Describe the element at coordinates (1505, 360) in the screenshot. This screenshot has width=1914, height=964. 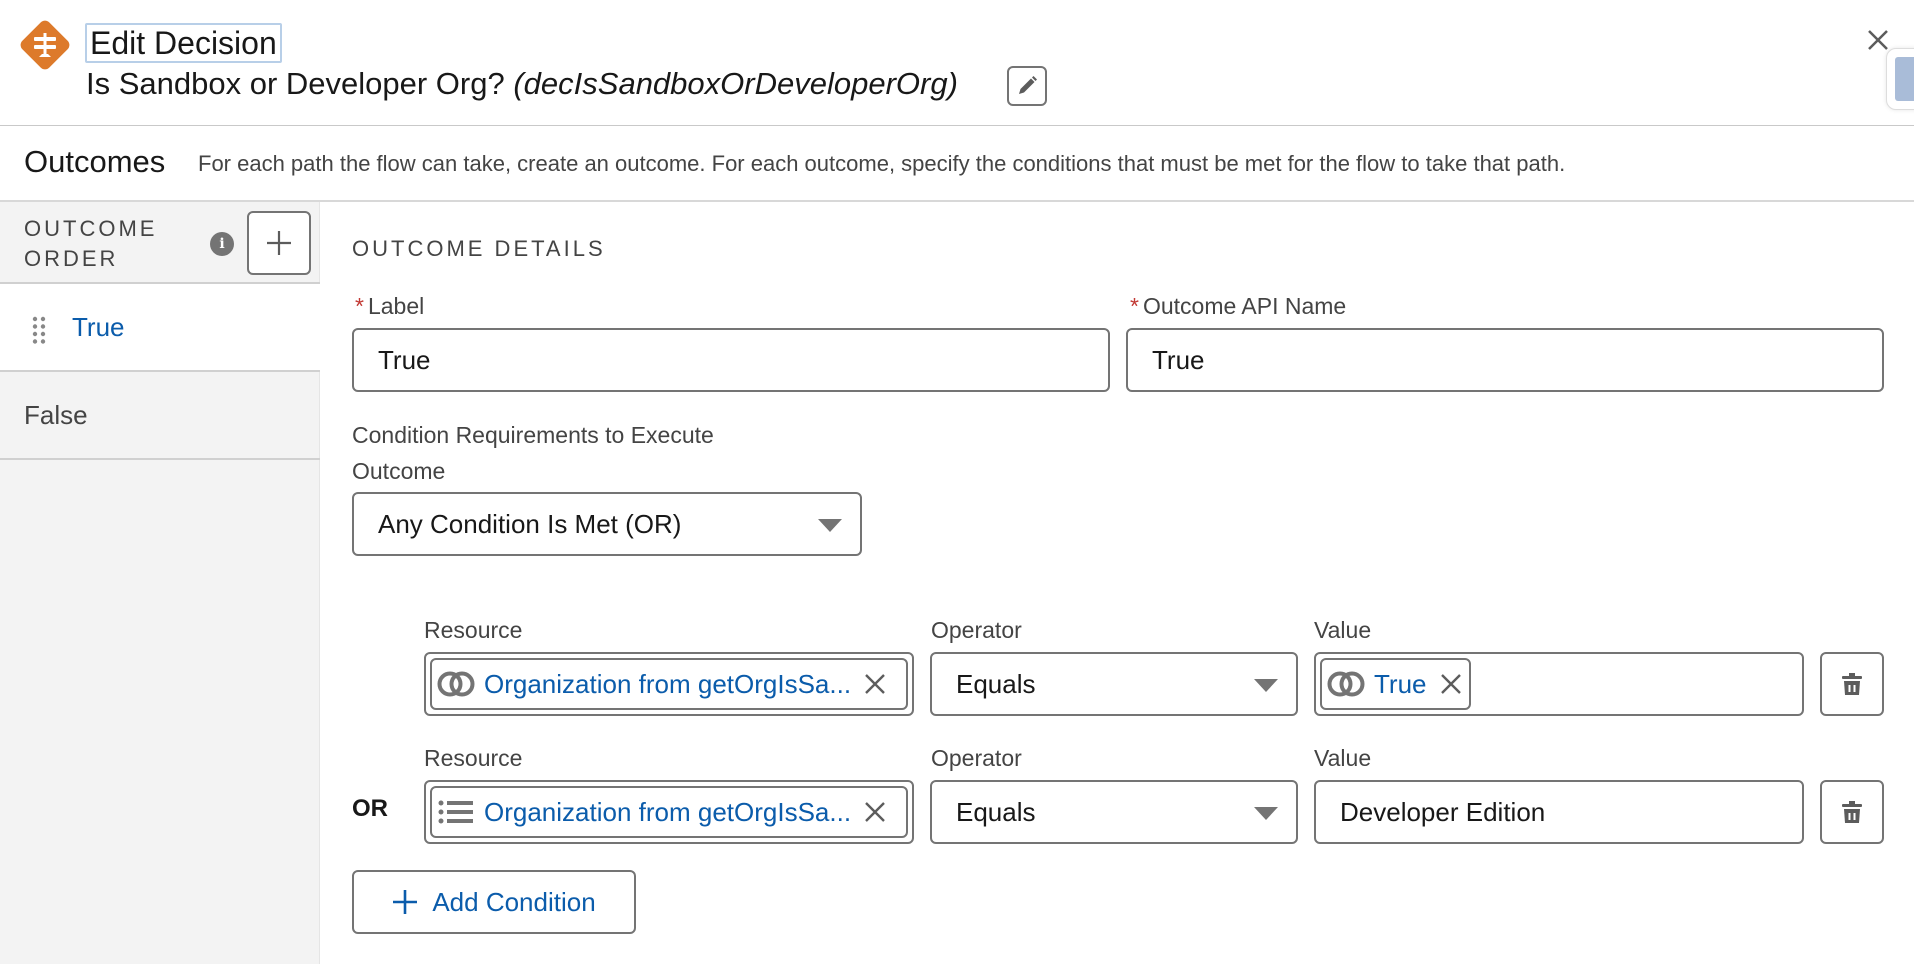
I see `api-name-input: True` at that location.